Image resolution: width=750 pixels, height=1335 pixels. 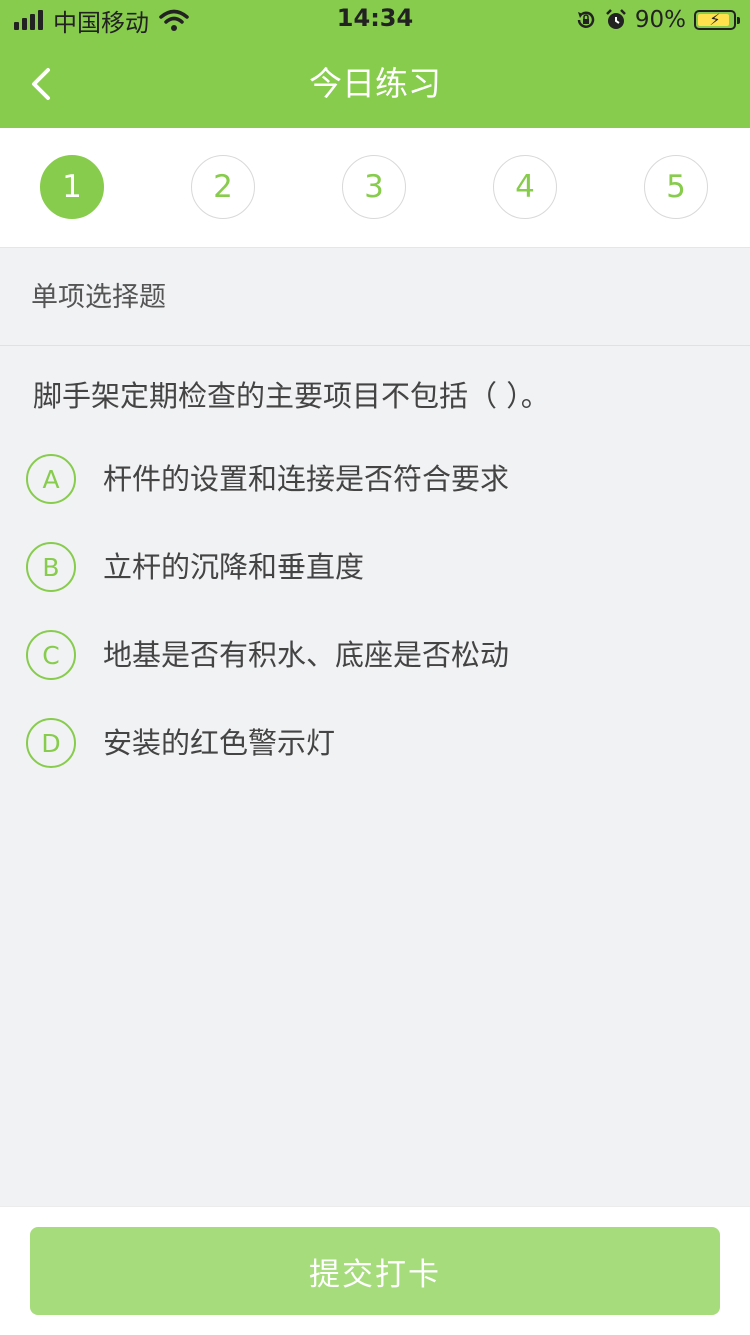 I want to click on option-a-radio: A, so click(x=51, y=479).